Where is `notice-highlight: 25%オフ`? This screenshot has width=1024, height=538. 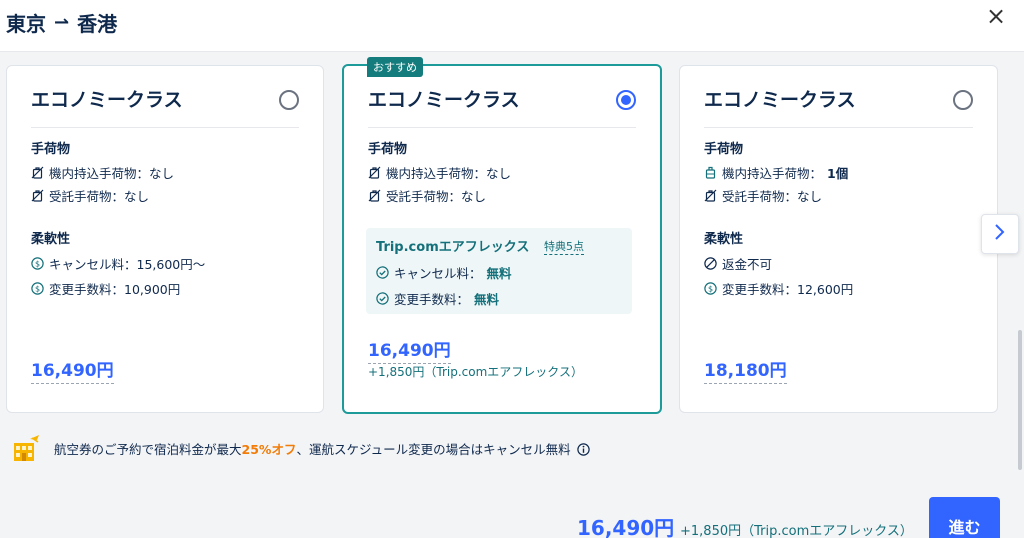 notice-highlight: 25%オフ is located at coordinates (269, 449).